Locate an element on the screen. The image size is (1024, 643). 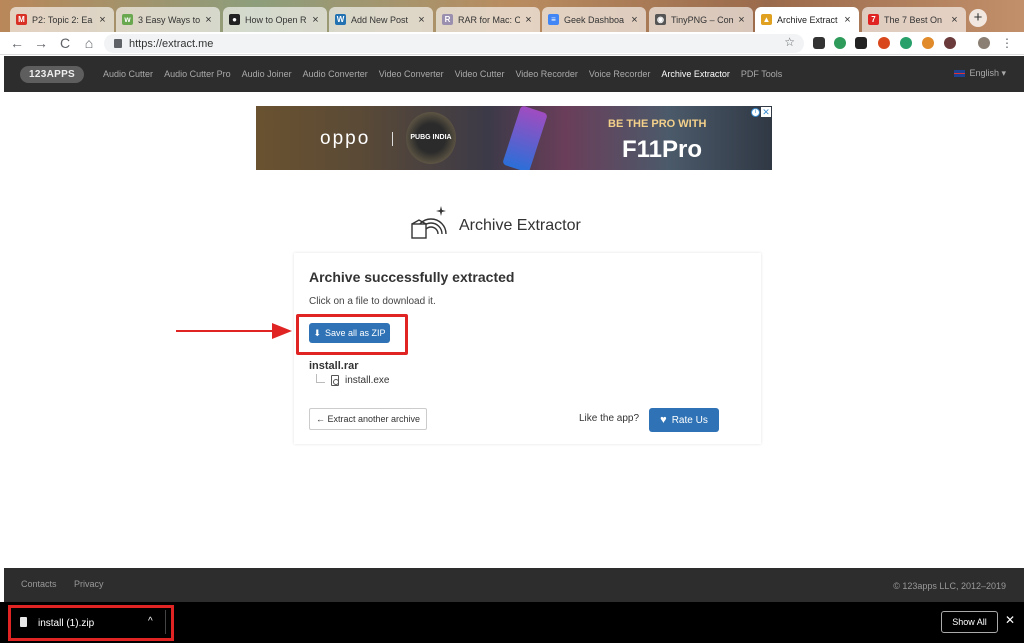
ad-tagline: BE THE PRO WITH is located at coordinates (657, 124).